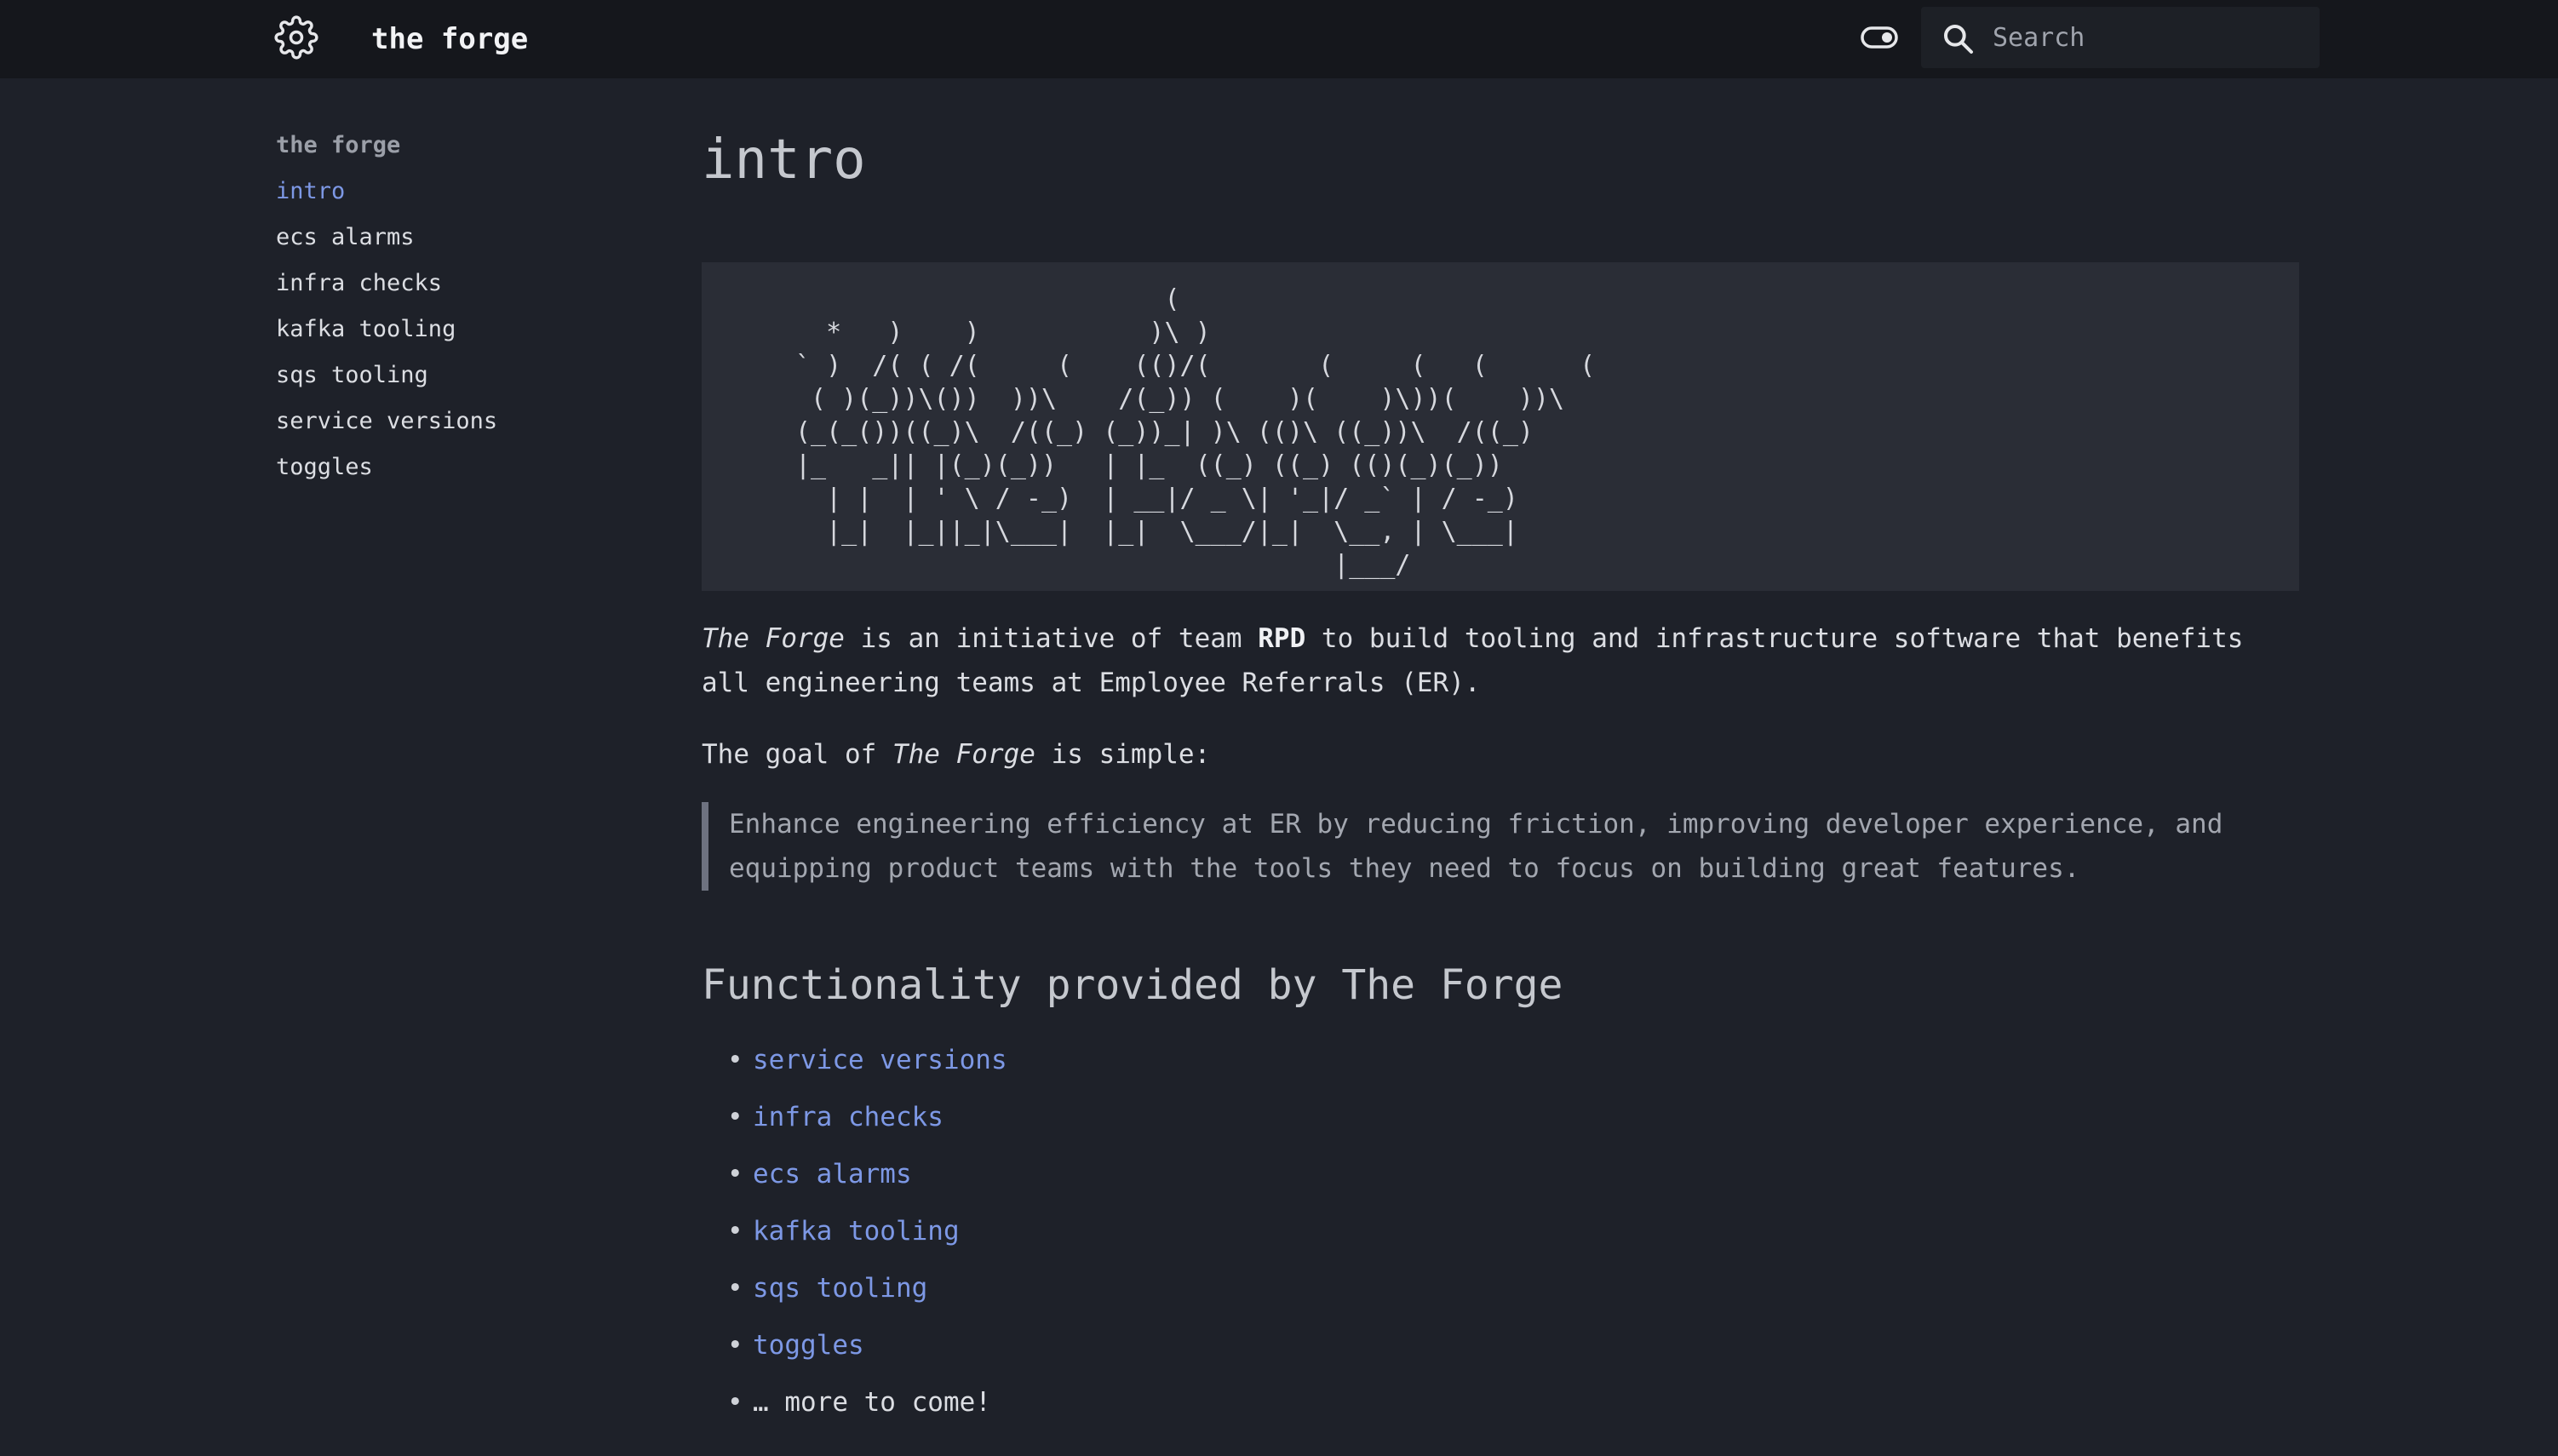 The image size is (2558, 1456). Describe the element at coordinates (455, 289) in the screenshot. I see `sidebar-item-infra-checks: infra checks` at that location.